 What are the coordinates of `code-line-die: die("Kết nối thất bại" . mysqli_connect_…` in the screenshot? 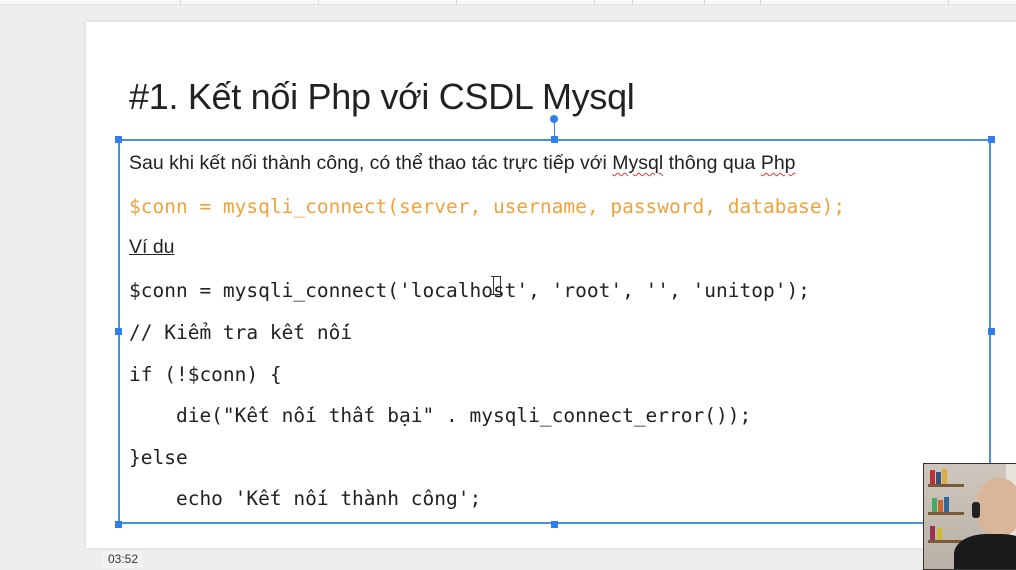 It's located at (440, 415).